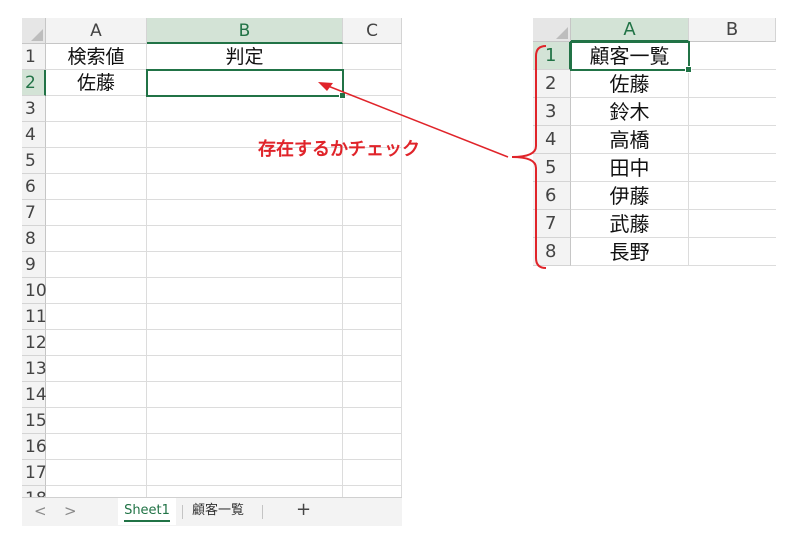 This screenshot has height=534, width=785. Describe the element at coordinates (413, 120) in the screenshot. I see `arrow-annotation-icon` at that location.